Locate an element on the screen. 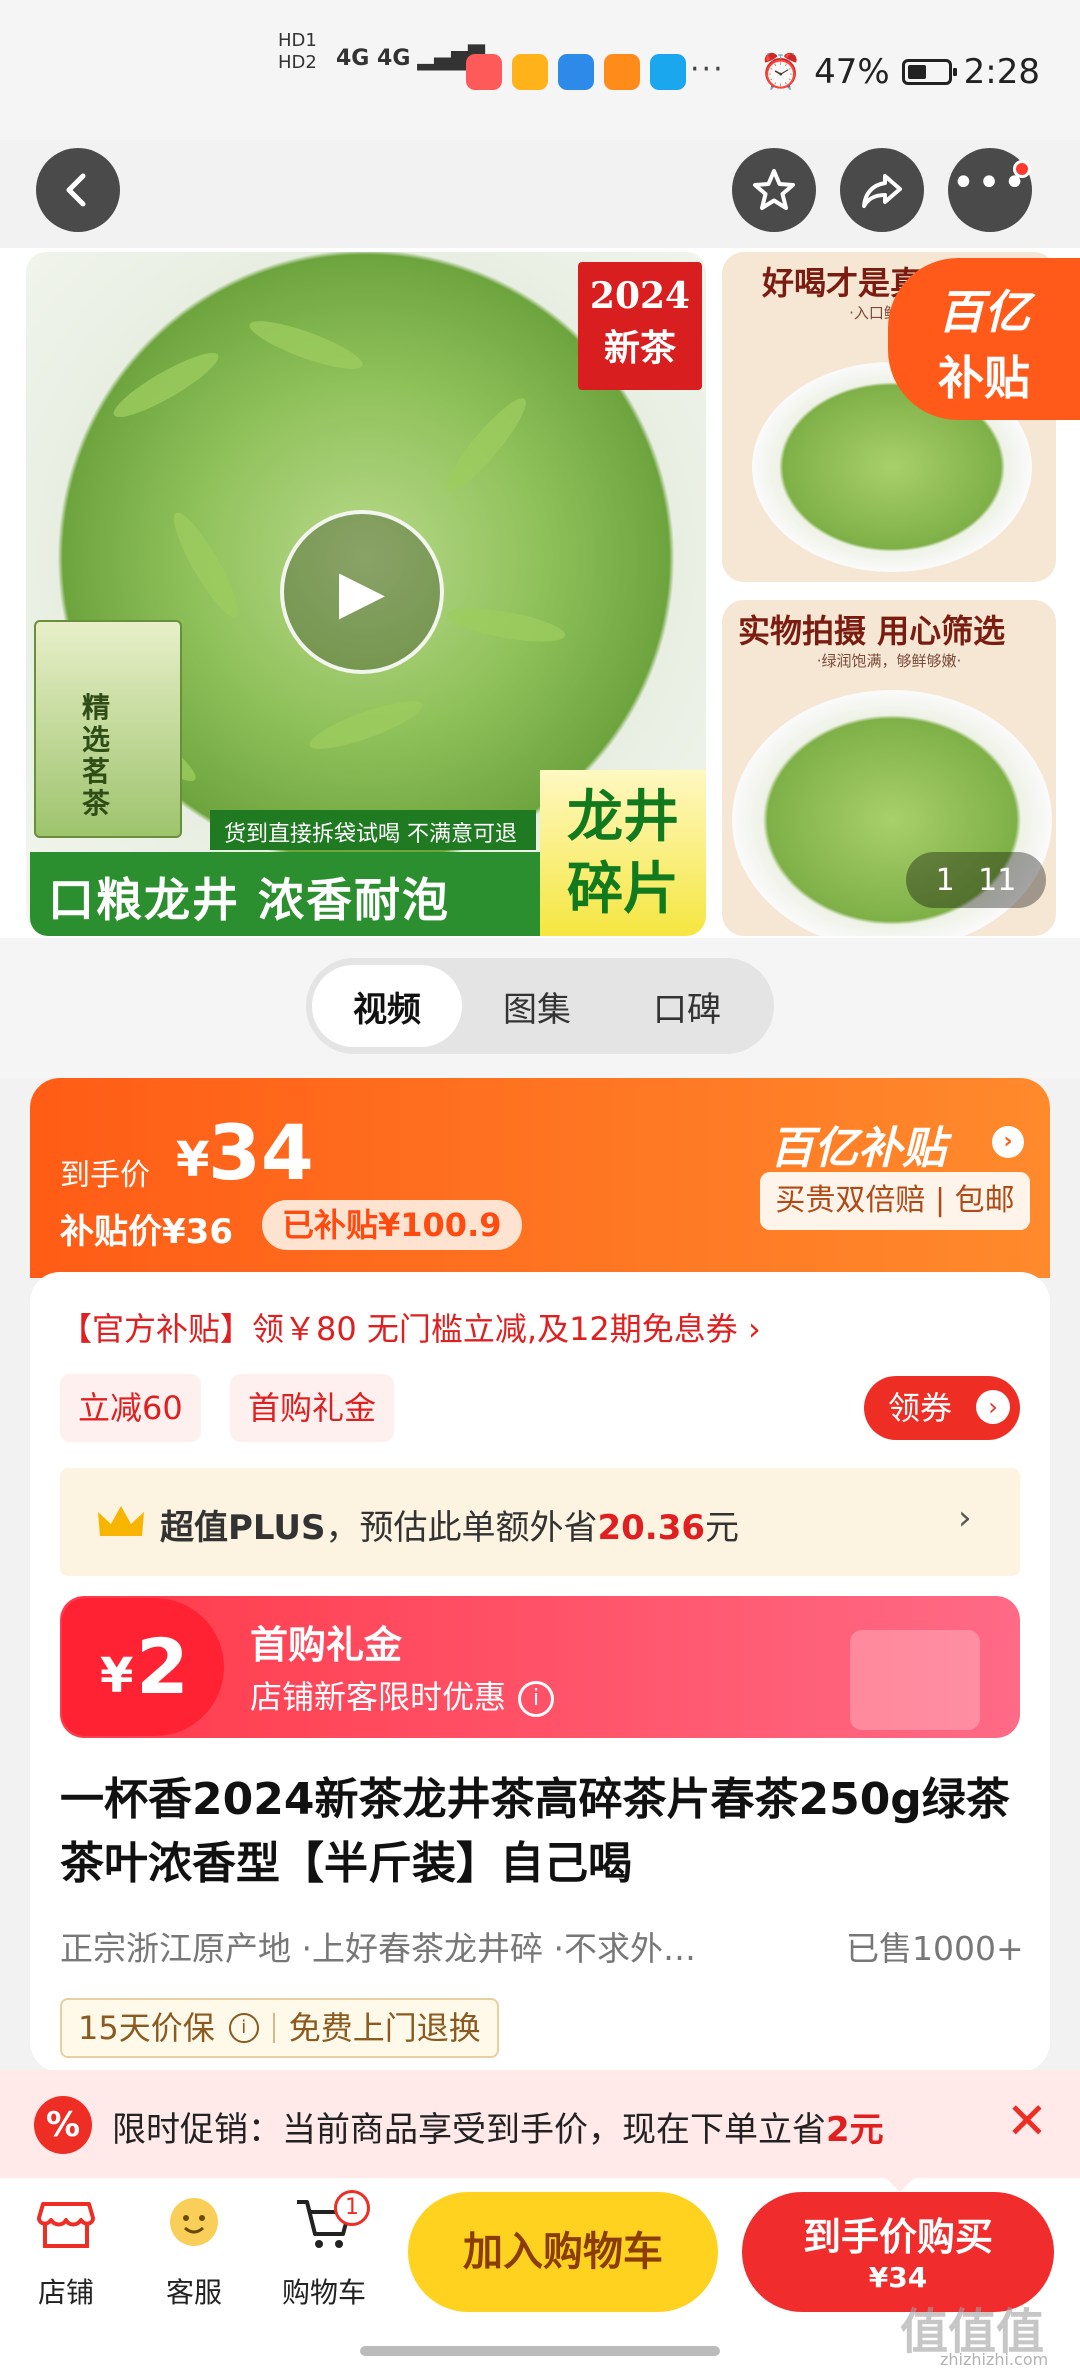 The image size is (1080, 2376). promotion-text: 限时促销：当前商品享受到手价，现在下单立省2元 is located at coordinates (498, 2130).